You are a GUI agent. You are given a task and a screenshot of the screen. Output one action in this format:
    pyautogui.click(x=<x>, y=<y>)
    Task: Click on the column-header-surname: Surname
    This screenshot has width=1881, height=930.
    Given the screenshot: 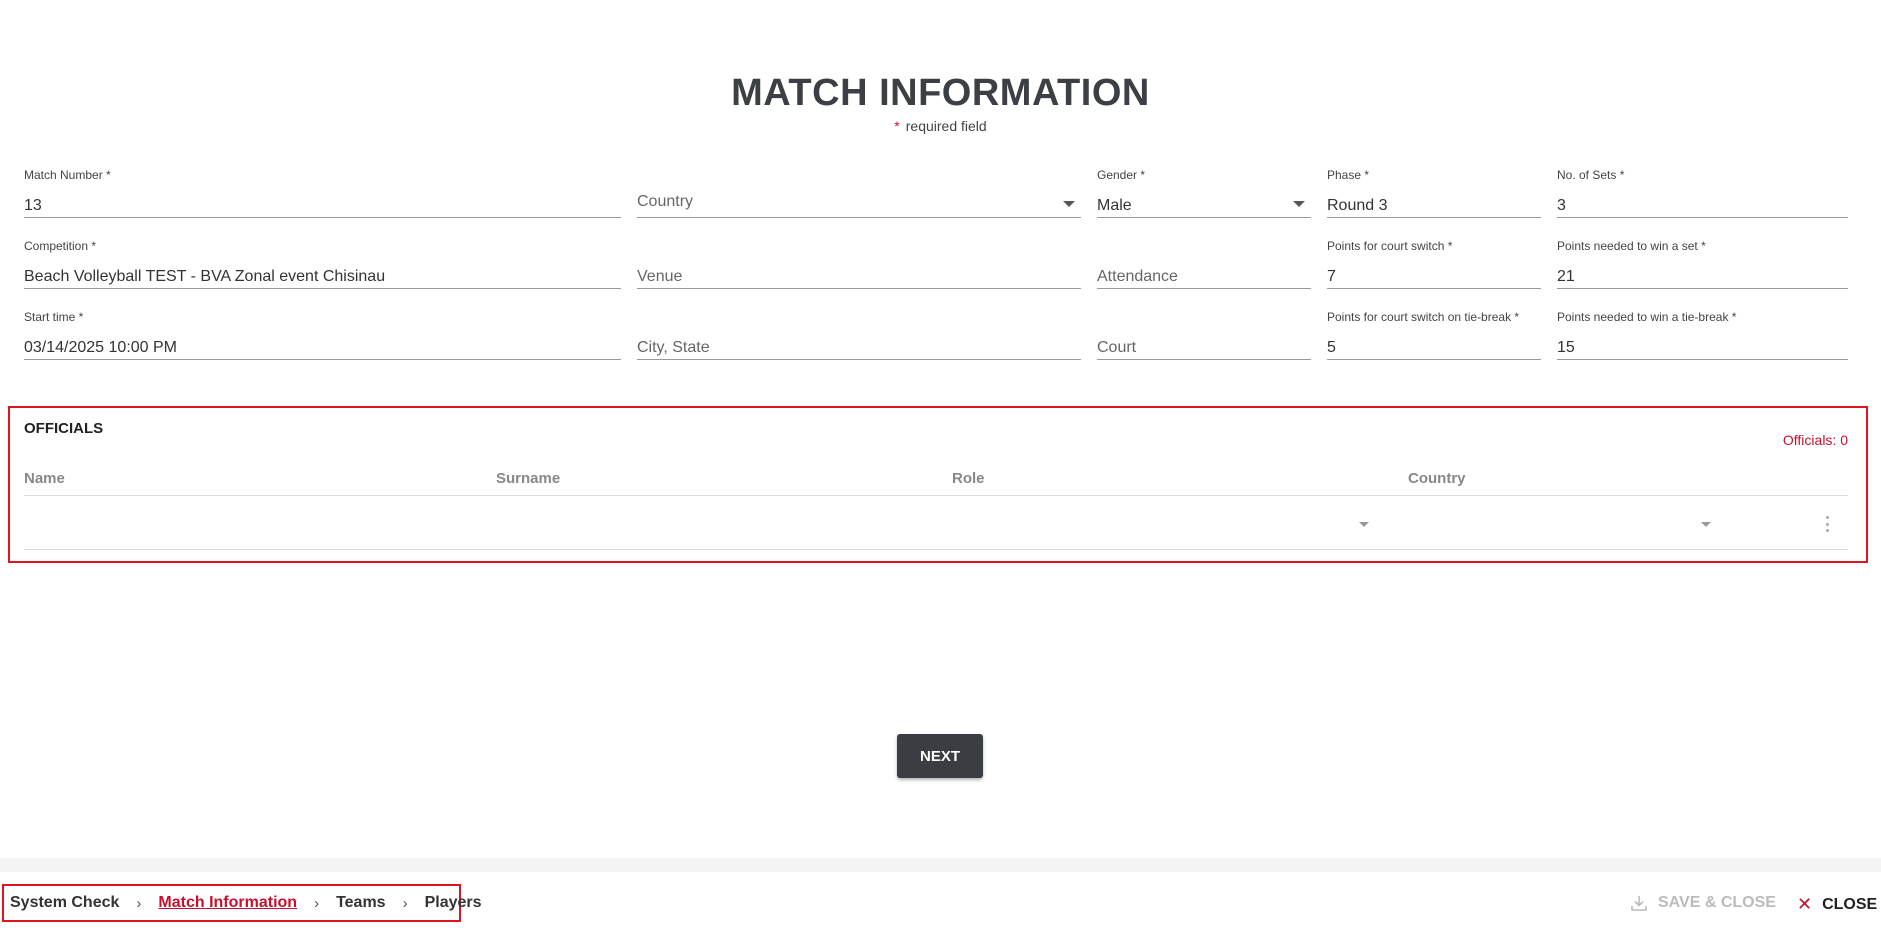 What is the action you would take?
    pyautogui.click(x=528, y=478)
    